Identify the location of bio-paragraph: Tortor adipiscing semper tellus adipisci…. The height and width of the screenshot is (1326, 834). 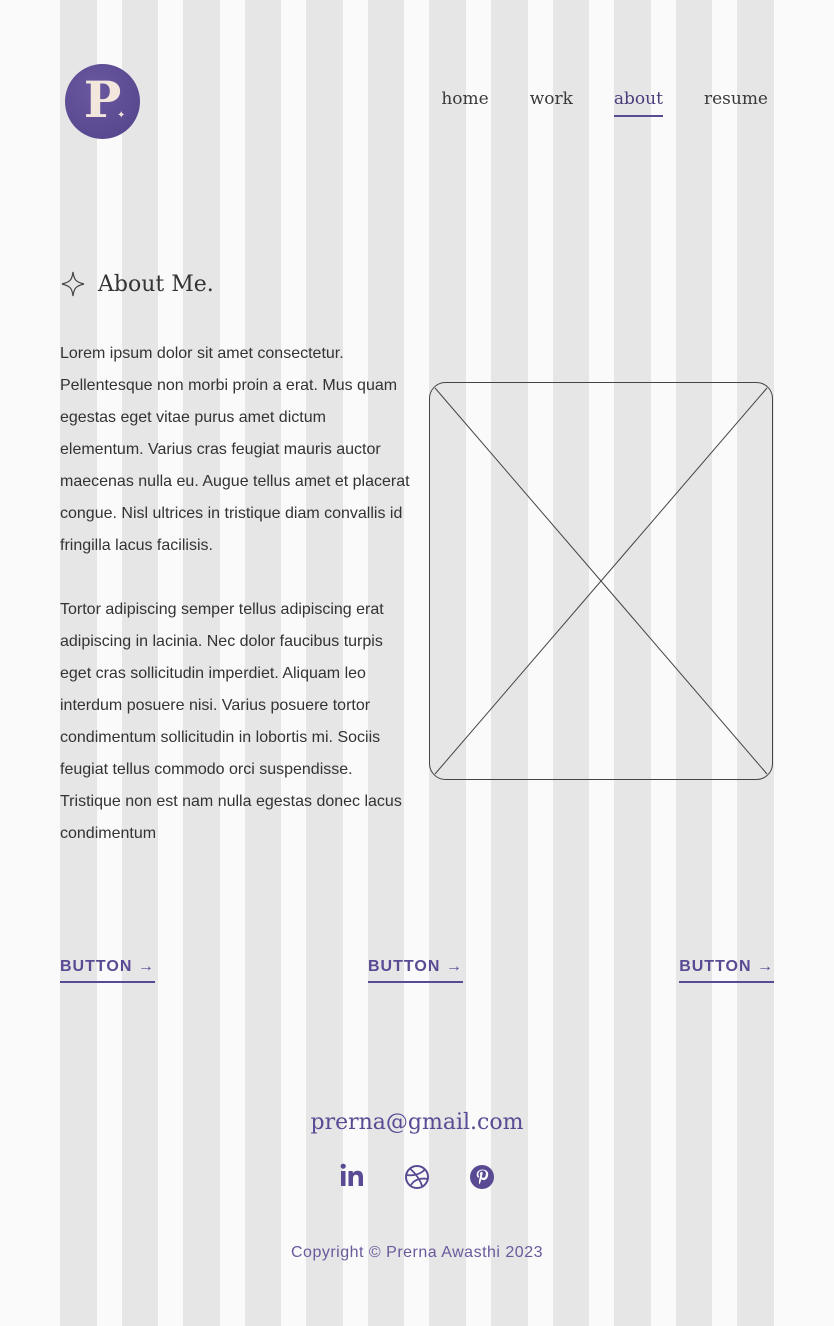
(231, 721).